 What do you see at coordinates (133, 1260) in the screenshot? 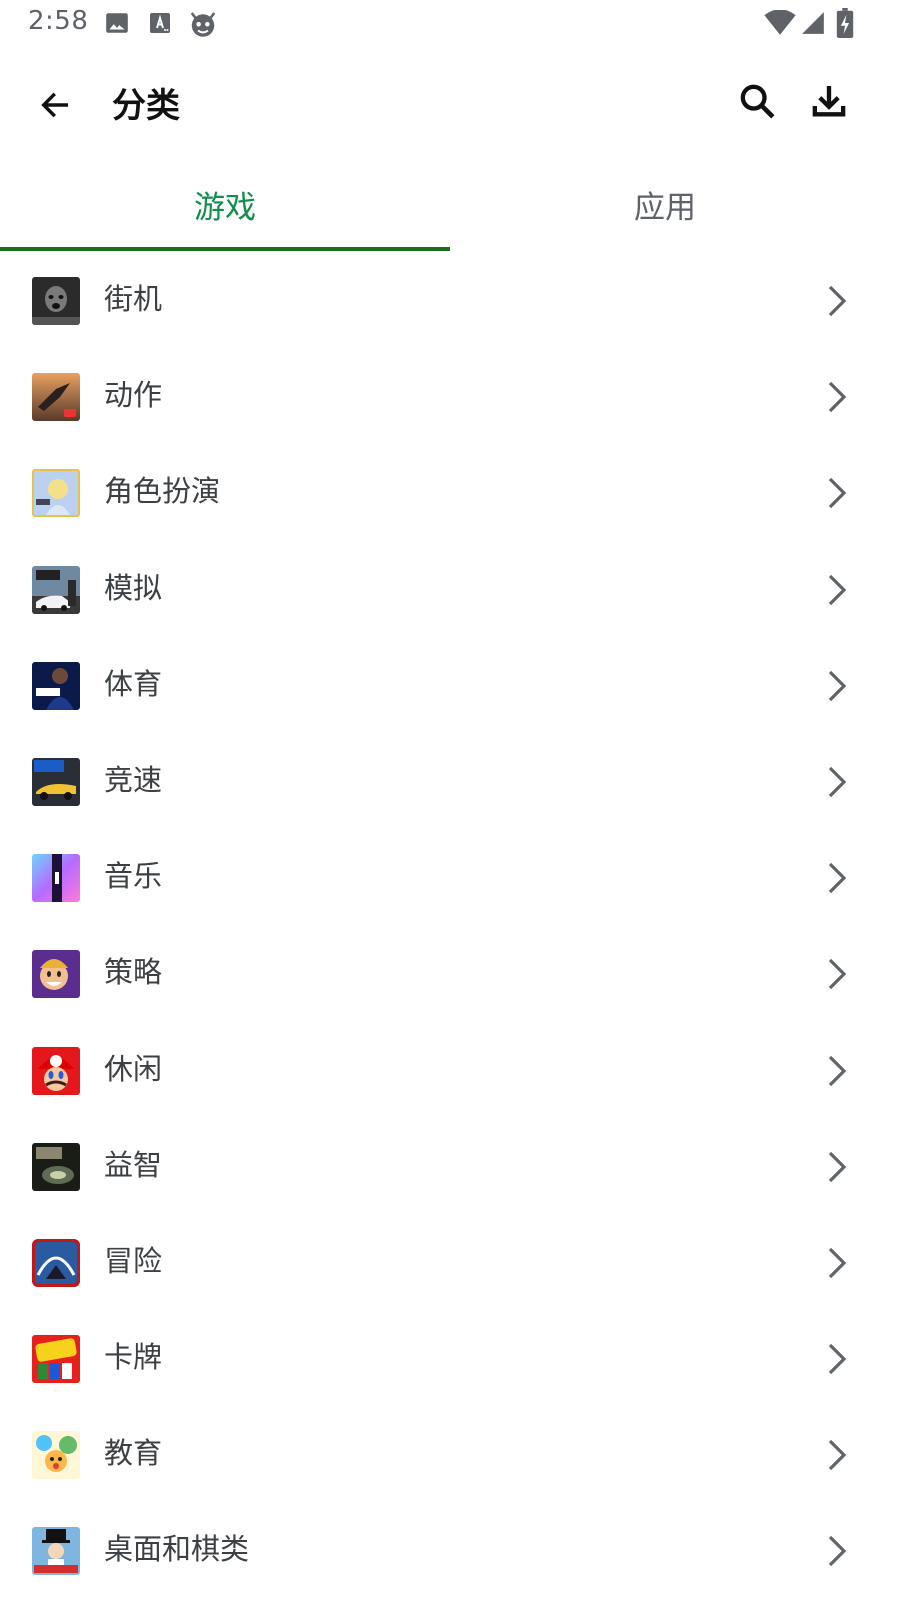
I see `list-item-label: 冒险` at bounding box center [133, 1260].